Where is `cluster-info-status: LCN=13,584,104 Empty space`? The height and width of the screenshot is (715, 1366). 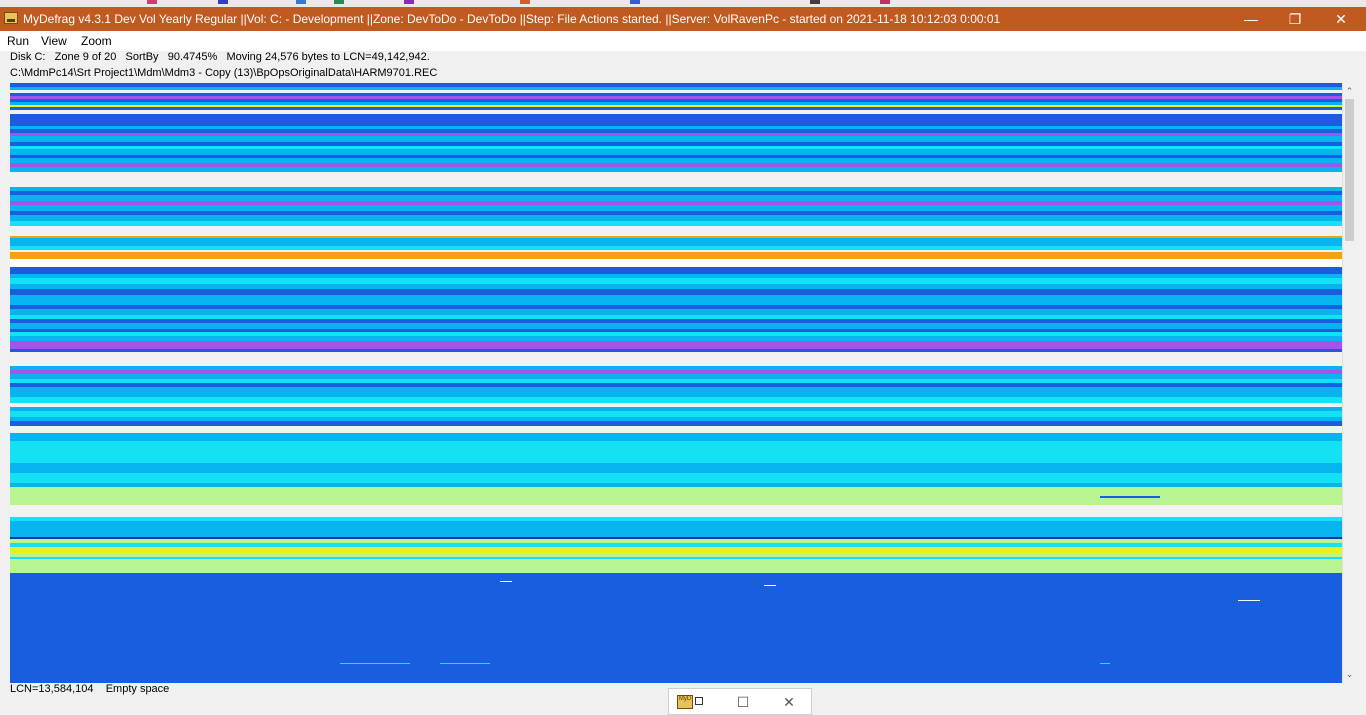
cluster-info-status: LCN=13,584,104 Empty space is located at coordinates (90, 689).